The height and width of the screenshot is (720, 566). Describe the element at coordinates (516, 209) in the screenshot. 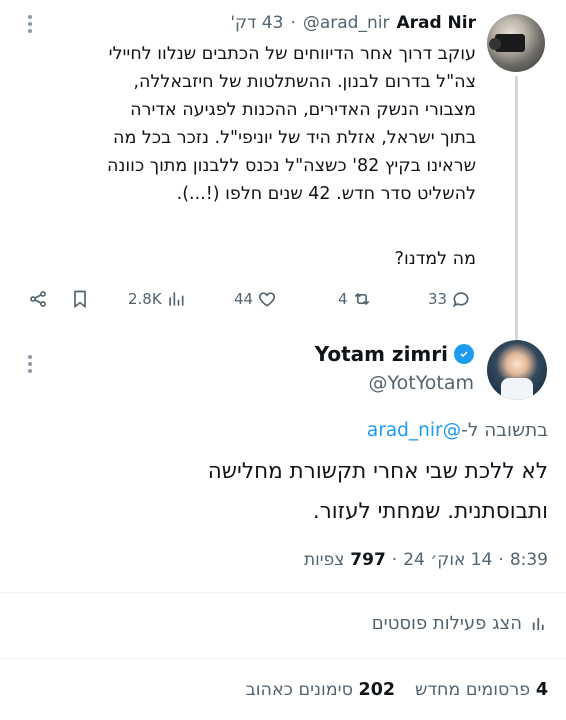

I see `thread-connector-line` at that location.